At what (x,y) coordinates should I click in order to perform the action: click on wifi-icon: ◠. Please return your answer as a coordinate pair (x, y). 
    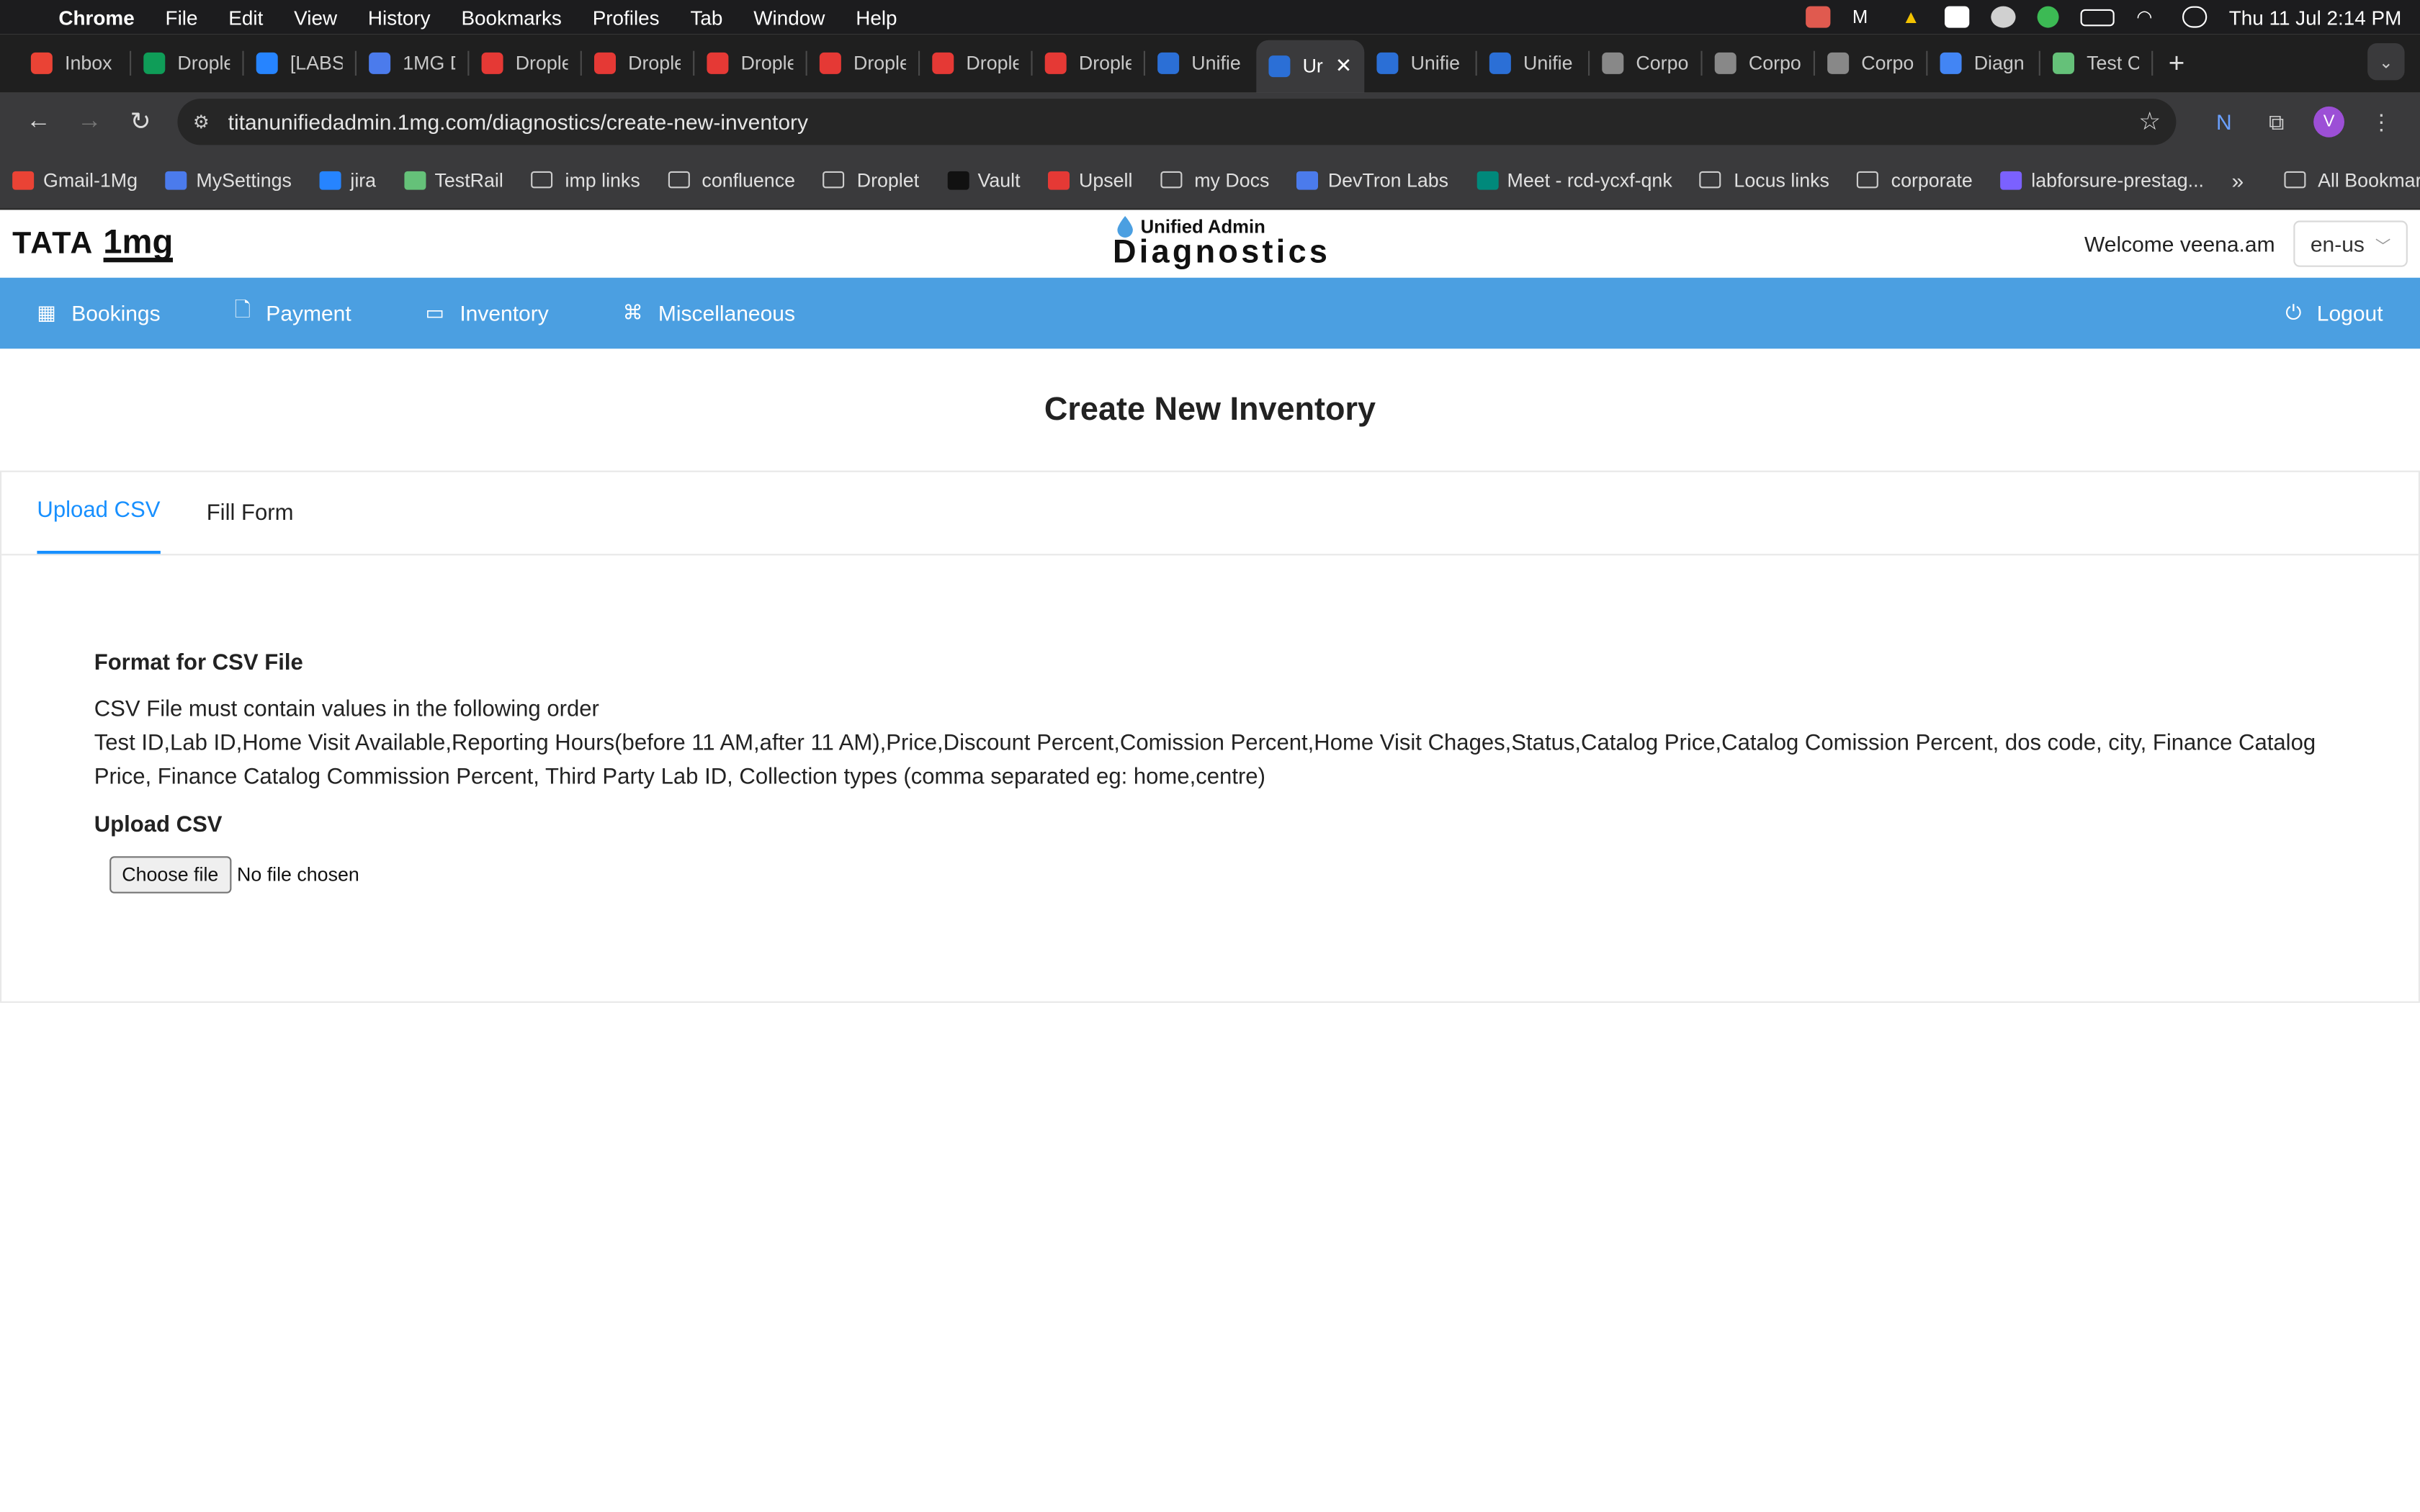
    Looking at the image, I should click on (2148, 17).